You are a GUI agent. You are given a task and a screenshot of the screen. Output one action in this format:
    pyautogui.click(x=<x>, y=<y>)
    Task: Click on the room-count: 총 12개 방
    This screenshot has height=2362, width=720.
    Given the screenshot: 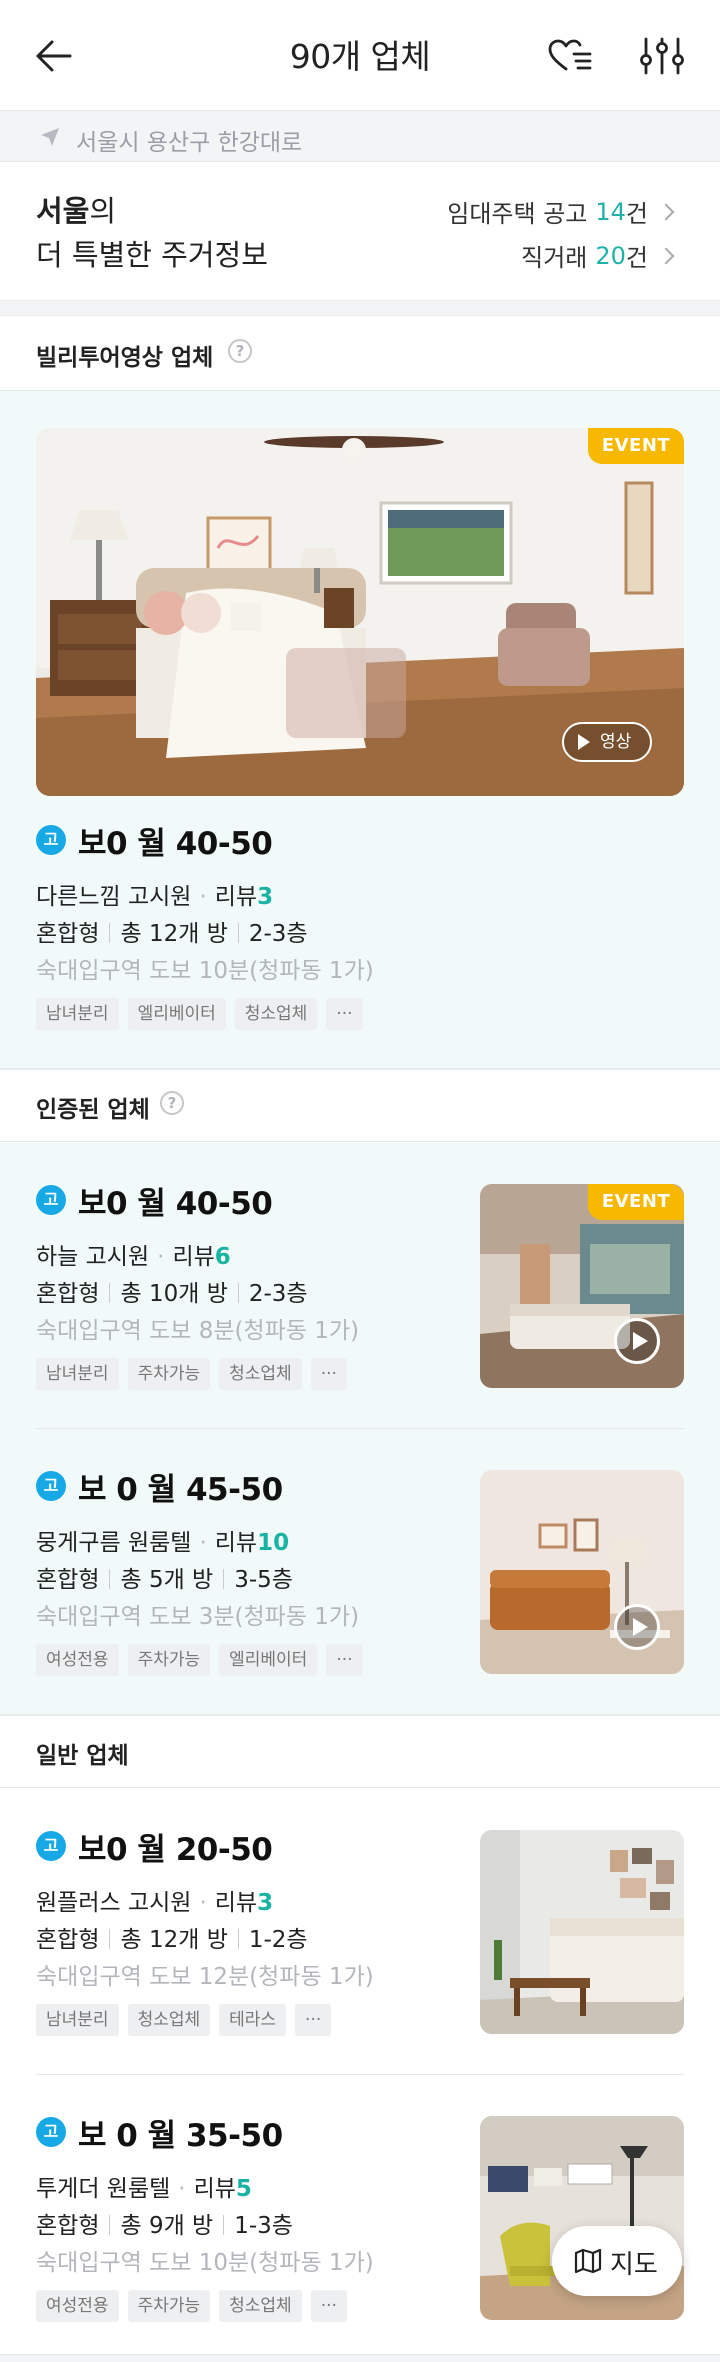 What is the action you would take?
    pyautogui.click(x=174, y=934)
    